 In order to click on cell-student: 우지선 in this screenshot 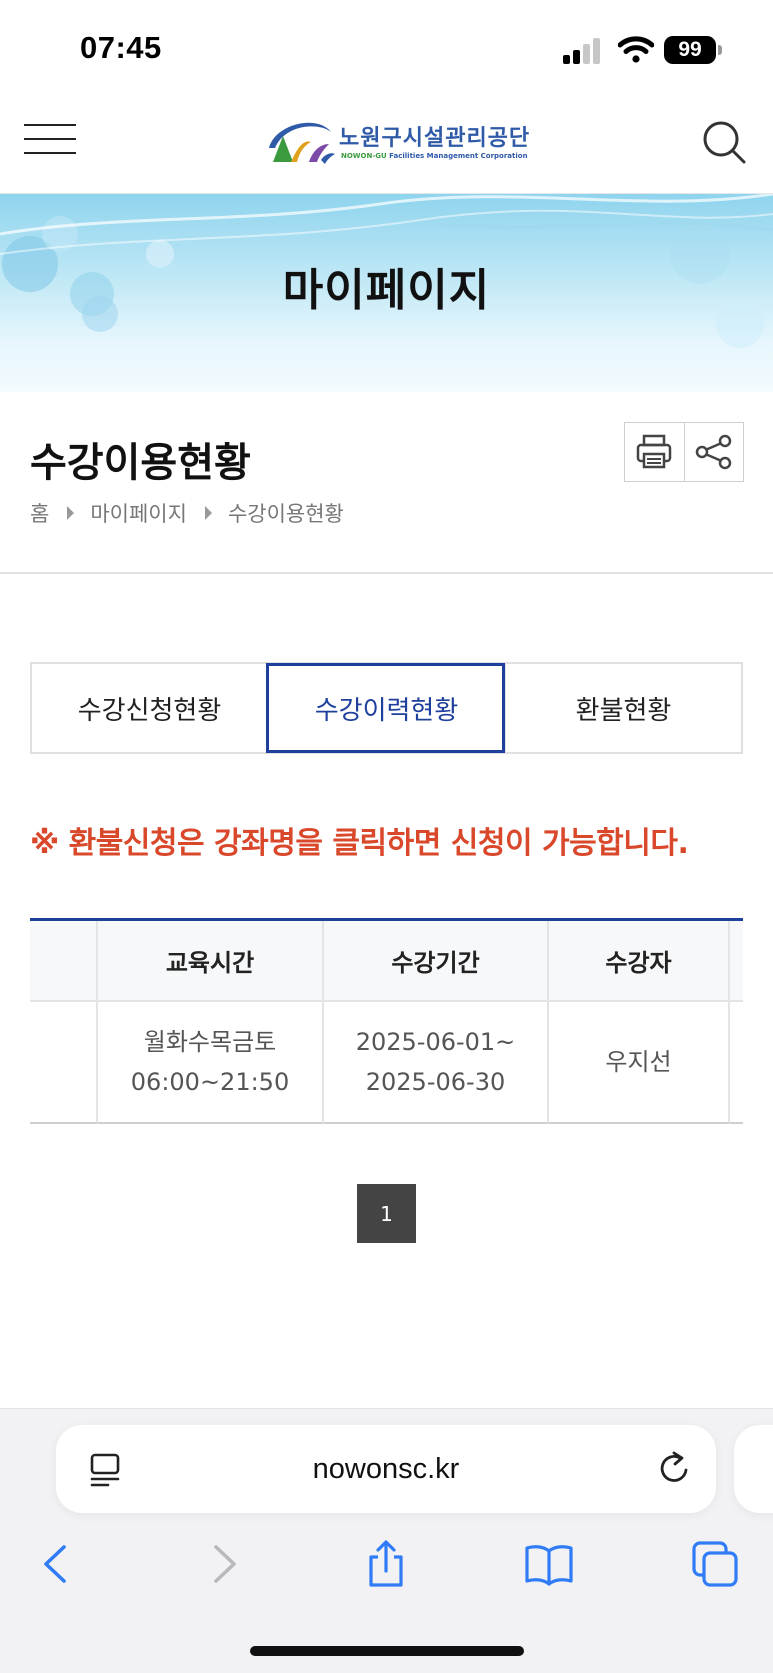, I will do `click(639, 1063)`.